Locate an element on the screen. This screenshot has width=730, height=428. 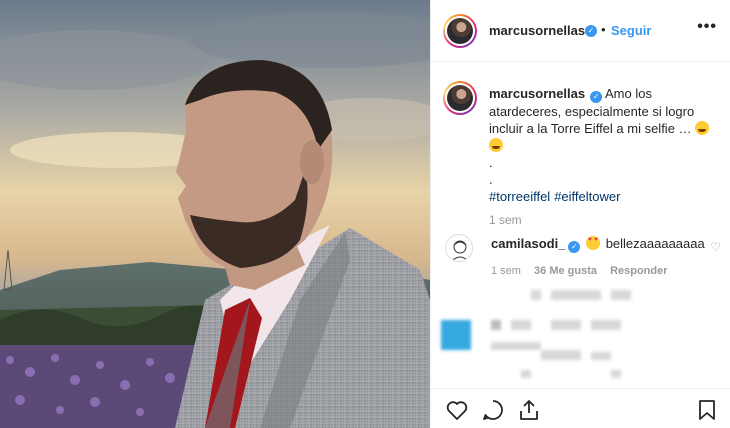
post-actions-bar is located at coordinates (580, 408).